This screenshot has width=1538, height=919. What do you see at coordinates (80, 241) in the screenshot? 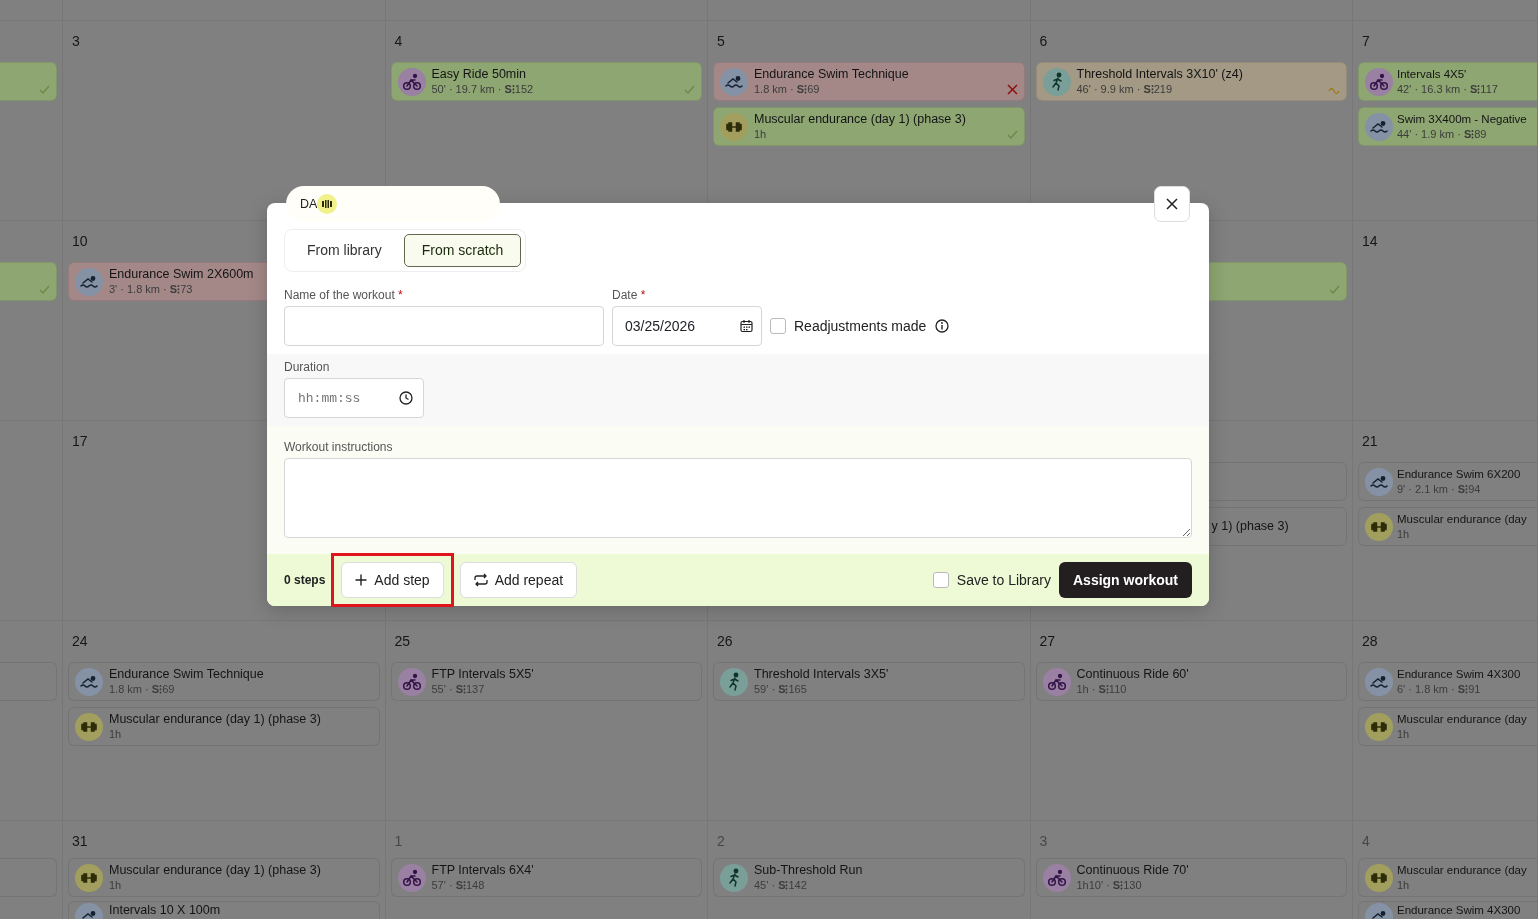
I see `day-number: 10` at bounding box center [80, 241].